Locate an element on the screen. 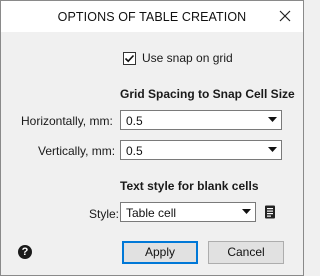  style-label: Style: is located at coordinates (104, 214).